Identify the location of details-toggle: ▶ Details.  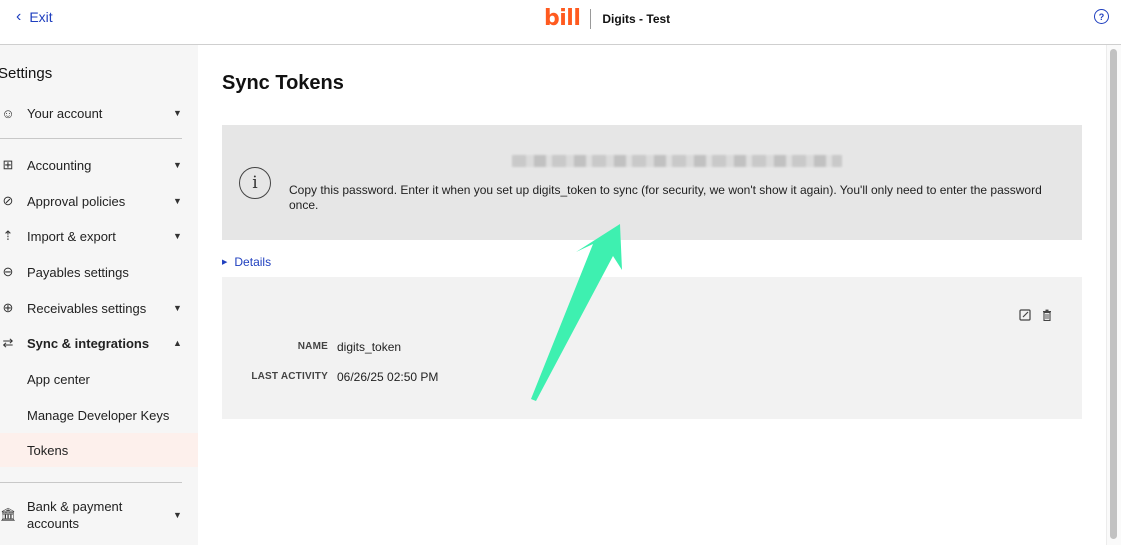
(246, 262).